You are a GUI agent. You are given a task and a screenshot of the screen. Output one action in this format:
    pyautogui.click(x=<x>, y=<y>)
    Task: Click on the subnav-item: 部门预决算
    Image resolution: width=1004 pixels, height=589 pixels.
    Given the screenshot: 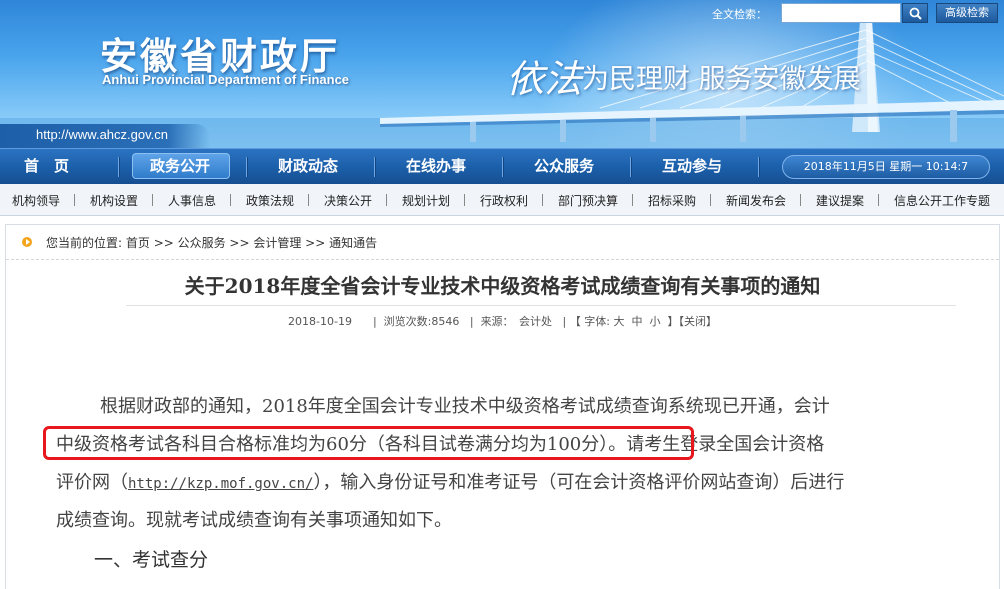 What is the action you would take?
    pyautogui.click(x=588, y=200)
    